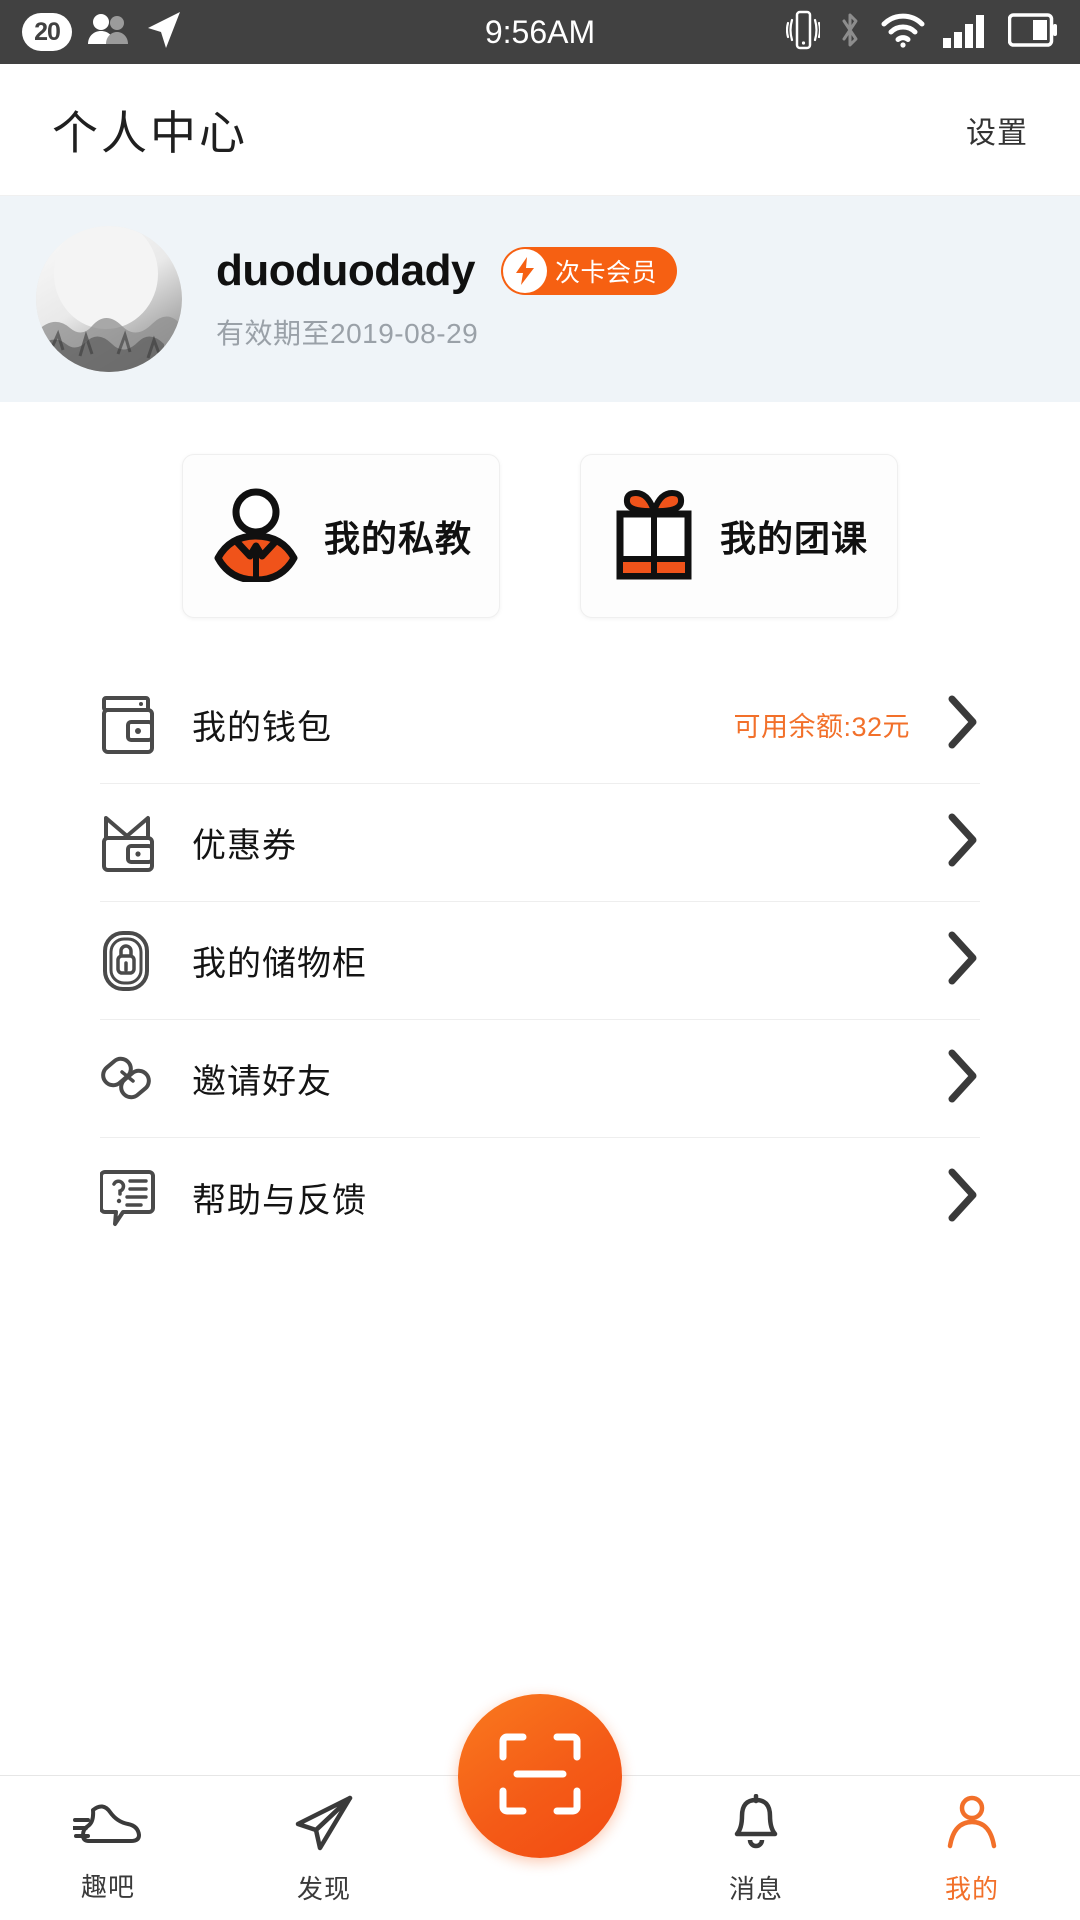 The height and width of the screenshot is (1920, 1080). What do you see at coordinates (540, 510) in the screenshot?
I see `quick-action-cards: 我的私教 我的团课` at bounding box center [540, 510].